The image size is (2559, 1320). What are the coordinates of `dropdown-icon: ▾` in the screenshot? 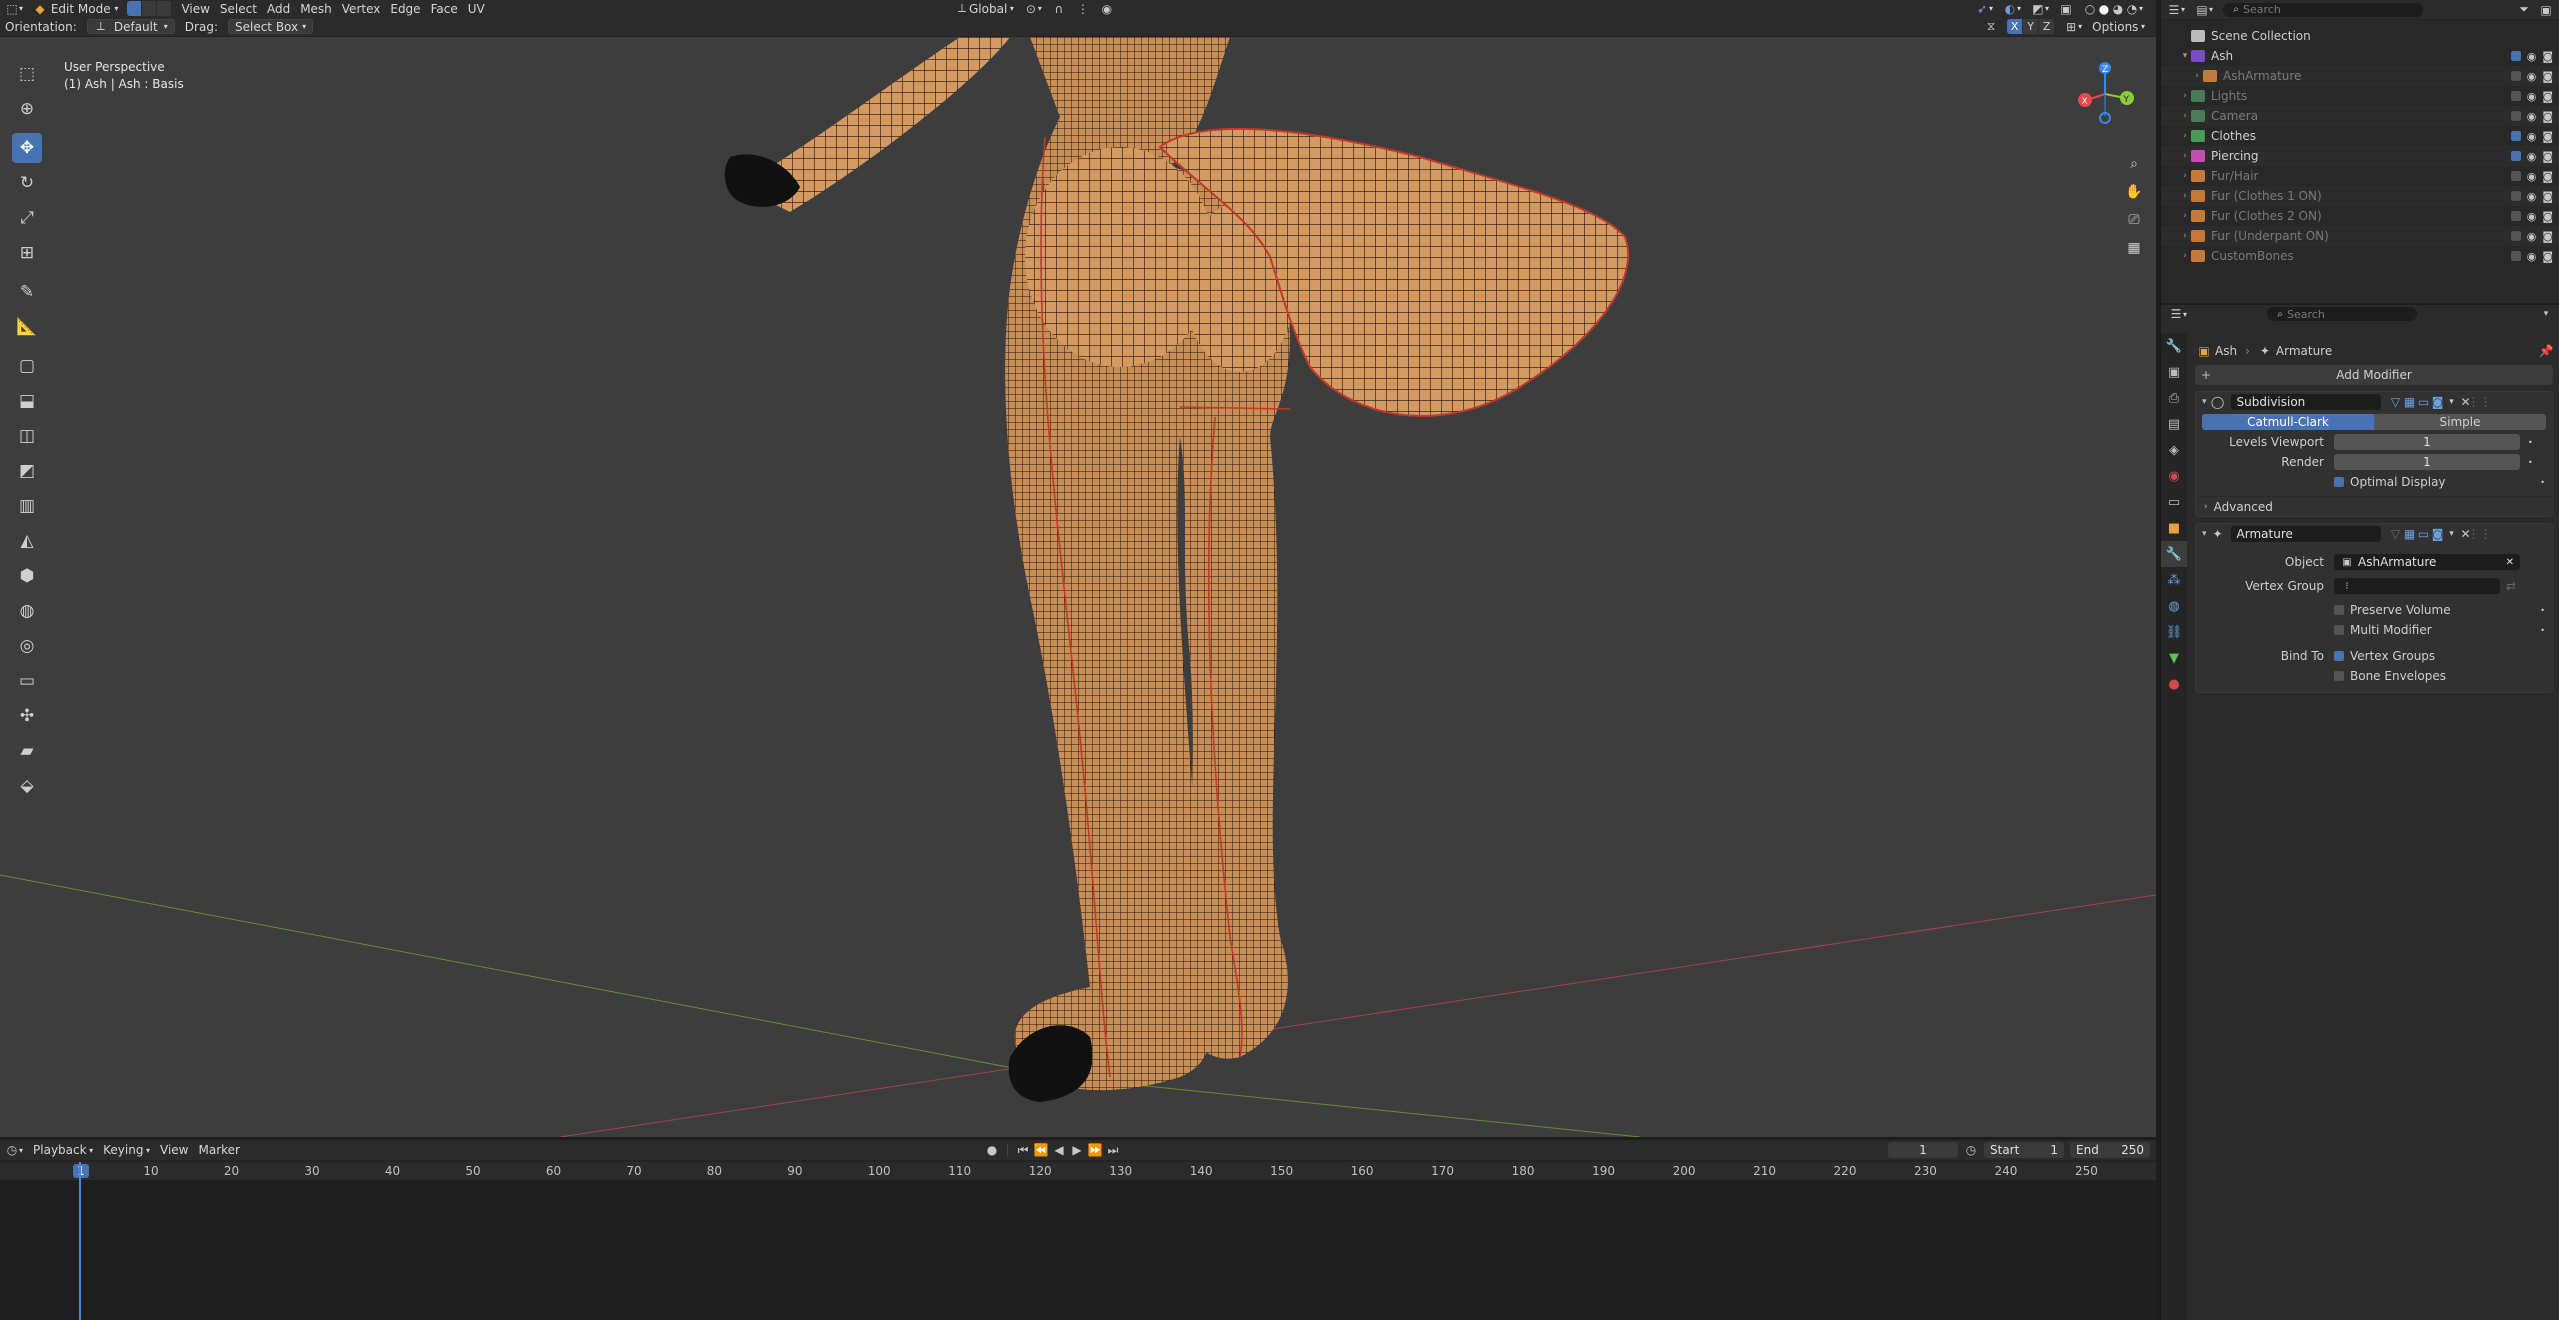 It's located at (2452, 402).